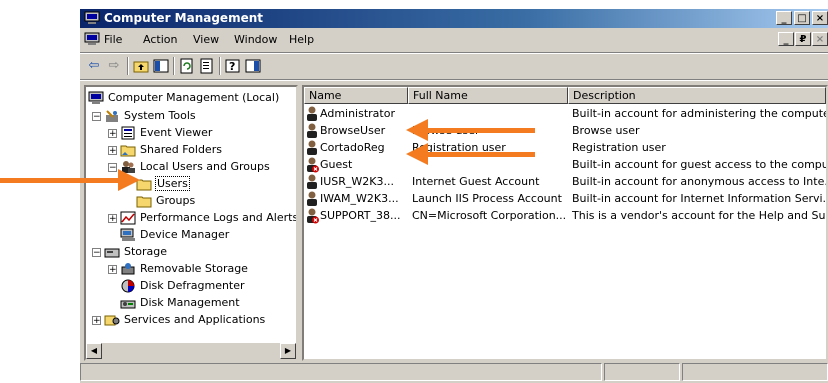  Describe the element at coordinates (565, 130) in the screenshot. I see `table-row: BrowseUserBrowse userBrowse user` at that location.